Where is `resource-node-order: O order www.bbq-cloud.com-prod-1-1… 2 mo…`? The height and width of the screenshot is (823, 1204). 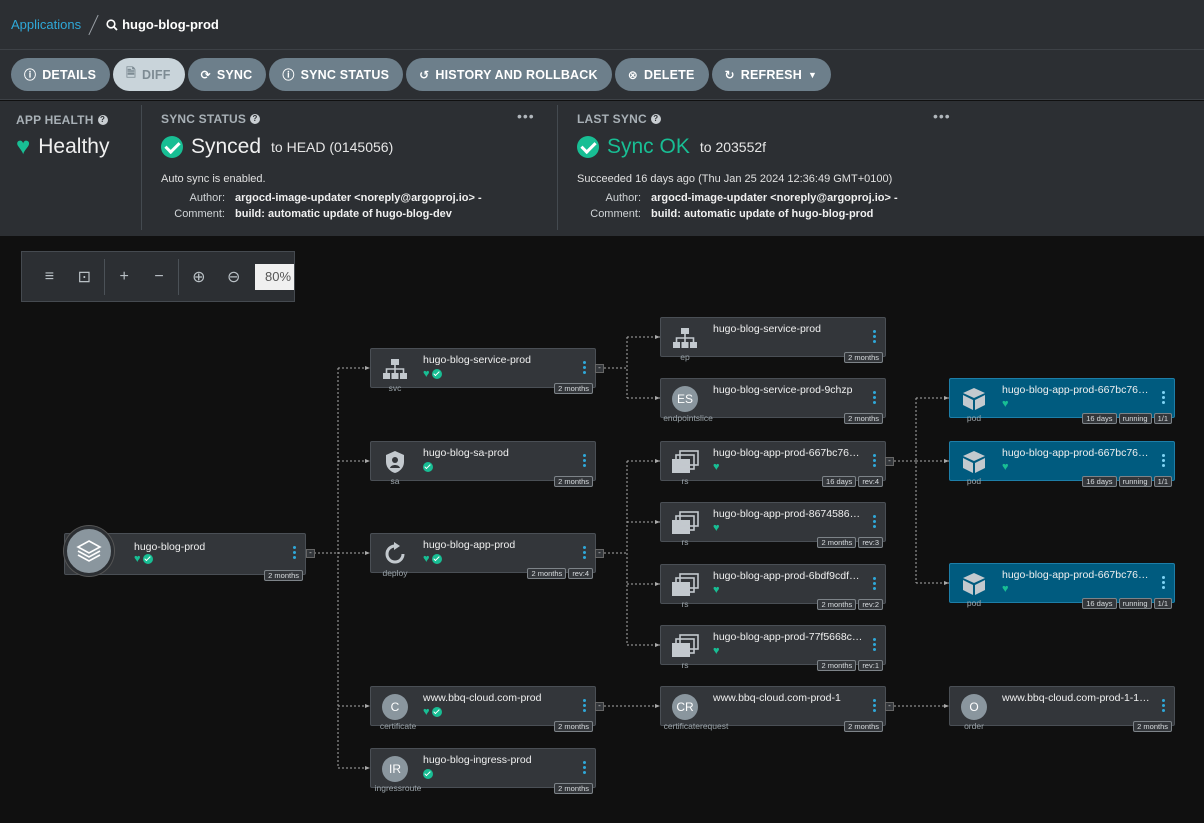 resource-node-order: O order www.bbq-cloud.com-prod-1-1… 2 mo… is located at coordinates (1062, 709).